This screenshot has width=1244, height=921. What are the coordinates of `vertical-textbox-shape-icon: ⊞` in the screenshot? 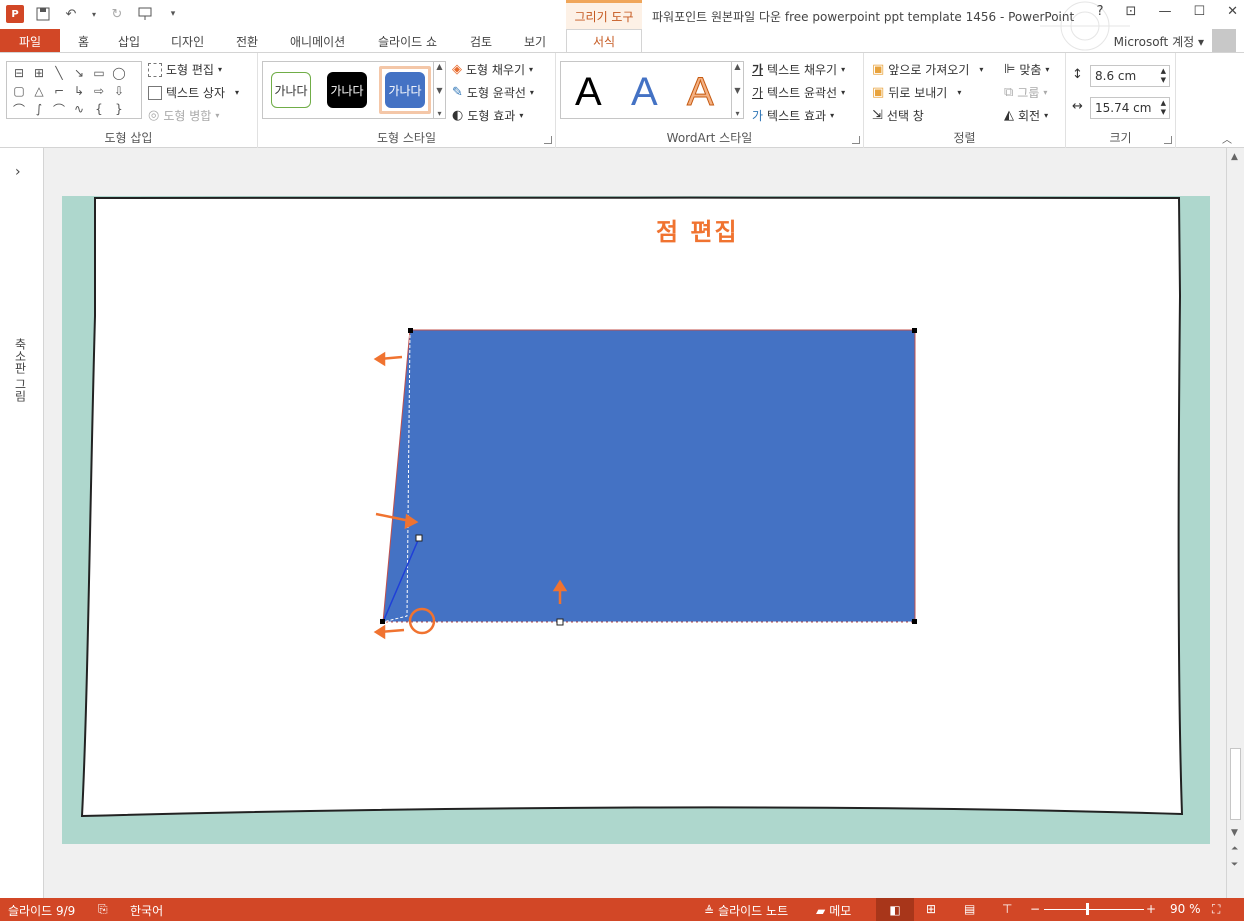 It's located at (39, 73).